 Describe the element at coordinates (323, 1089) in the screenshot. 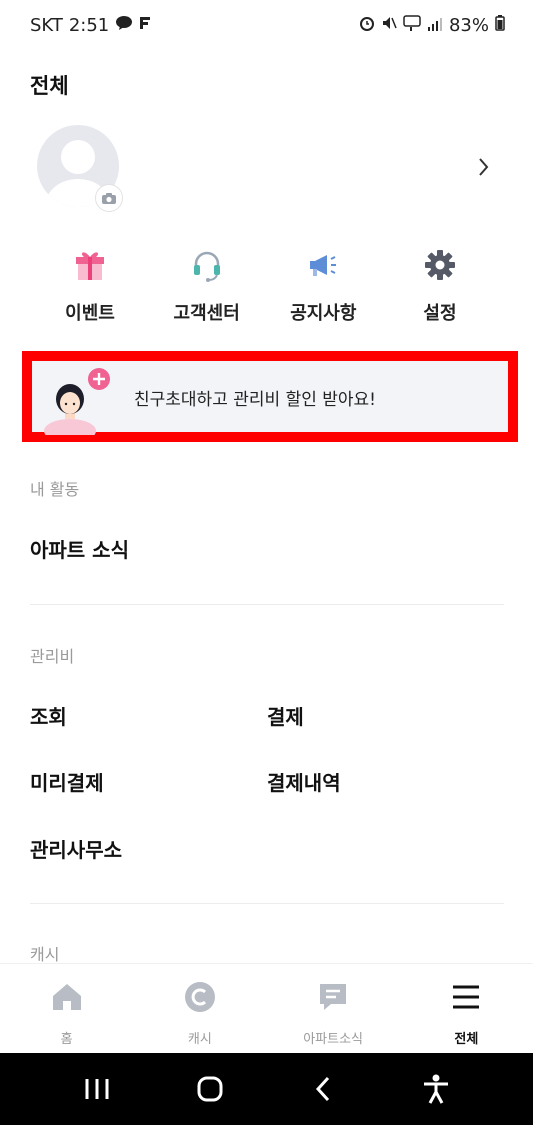

I see `back-icon` at that location.